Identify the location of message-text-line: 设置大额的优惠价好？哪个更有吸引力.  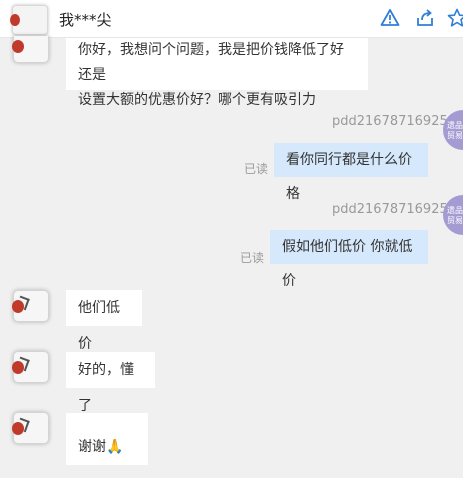
(197, 100).